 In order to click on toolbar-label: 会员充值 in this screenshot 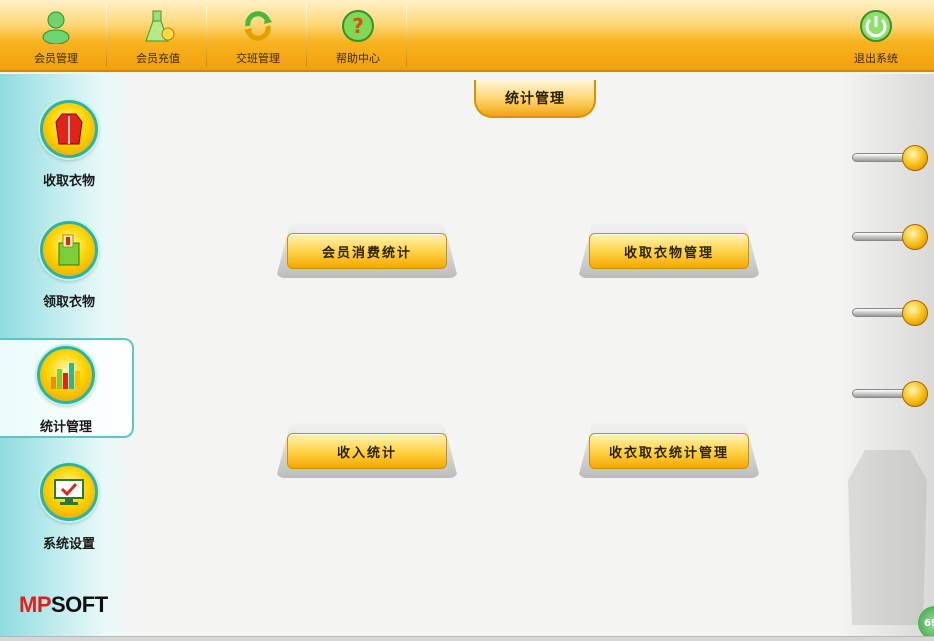, I will do `click(158, 58)`.